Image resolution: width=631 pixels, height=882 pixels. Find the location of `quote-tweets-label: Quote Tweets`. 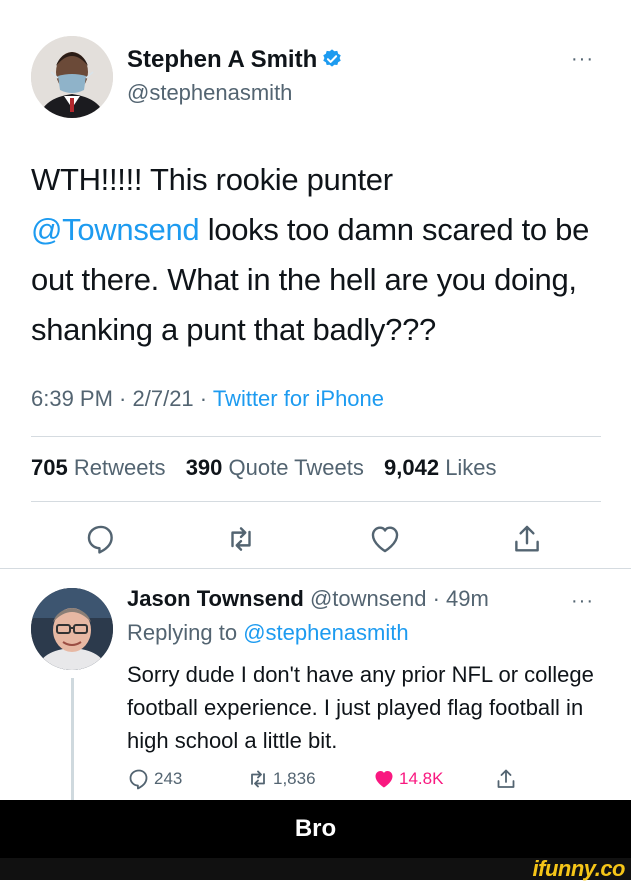

quote-tweets-label: Quote Tweets is located at coordinates (296, 467).